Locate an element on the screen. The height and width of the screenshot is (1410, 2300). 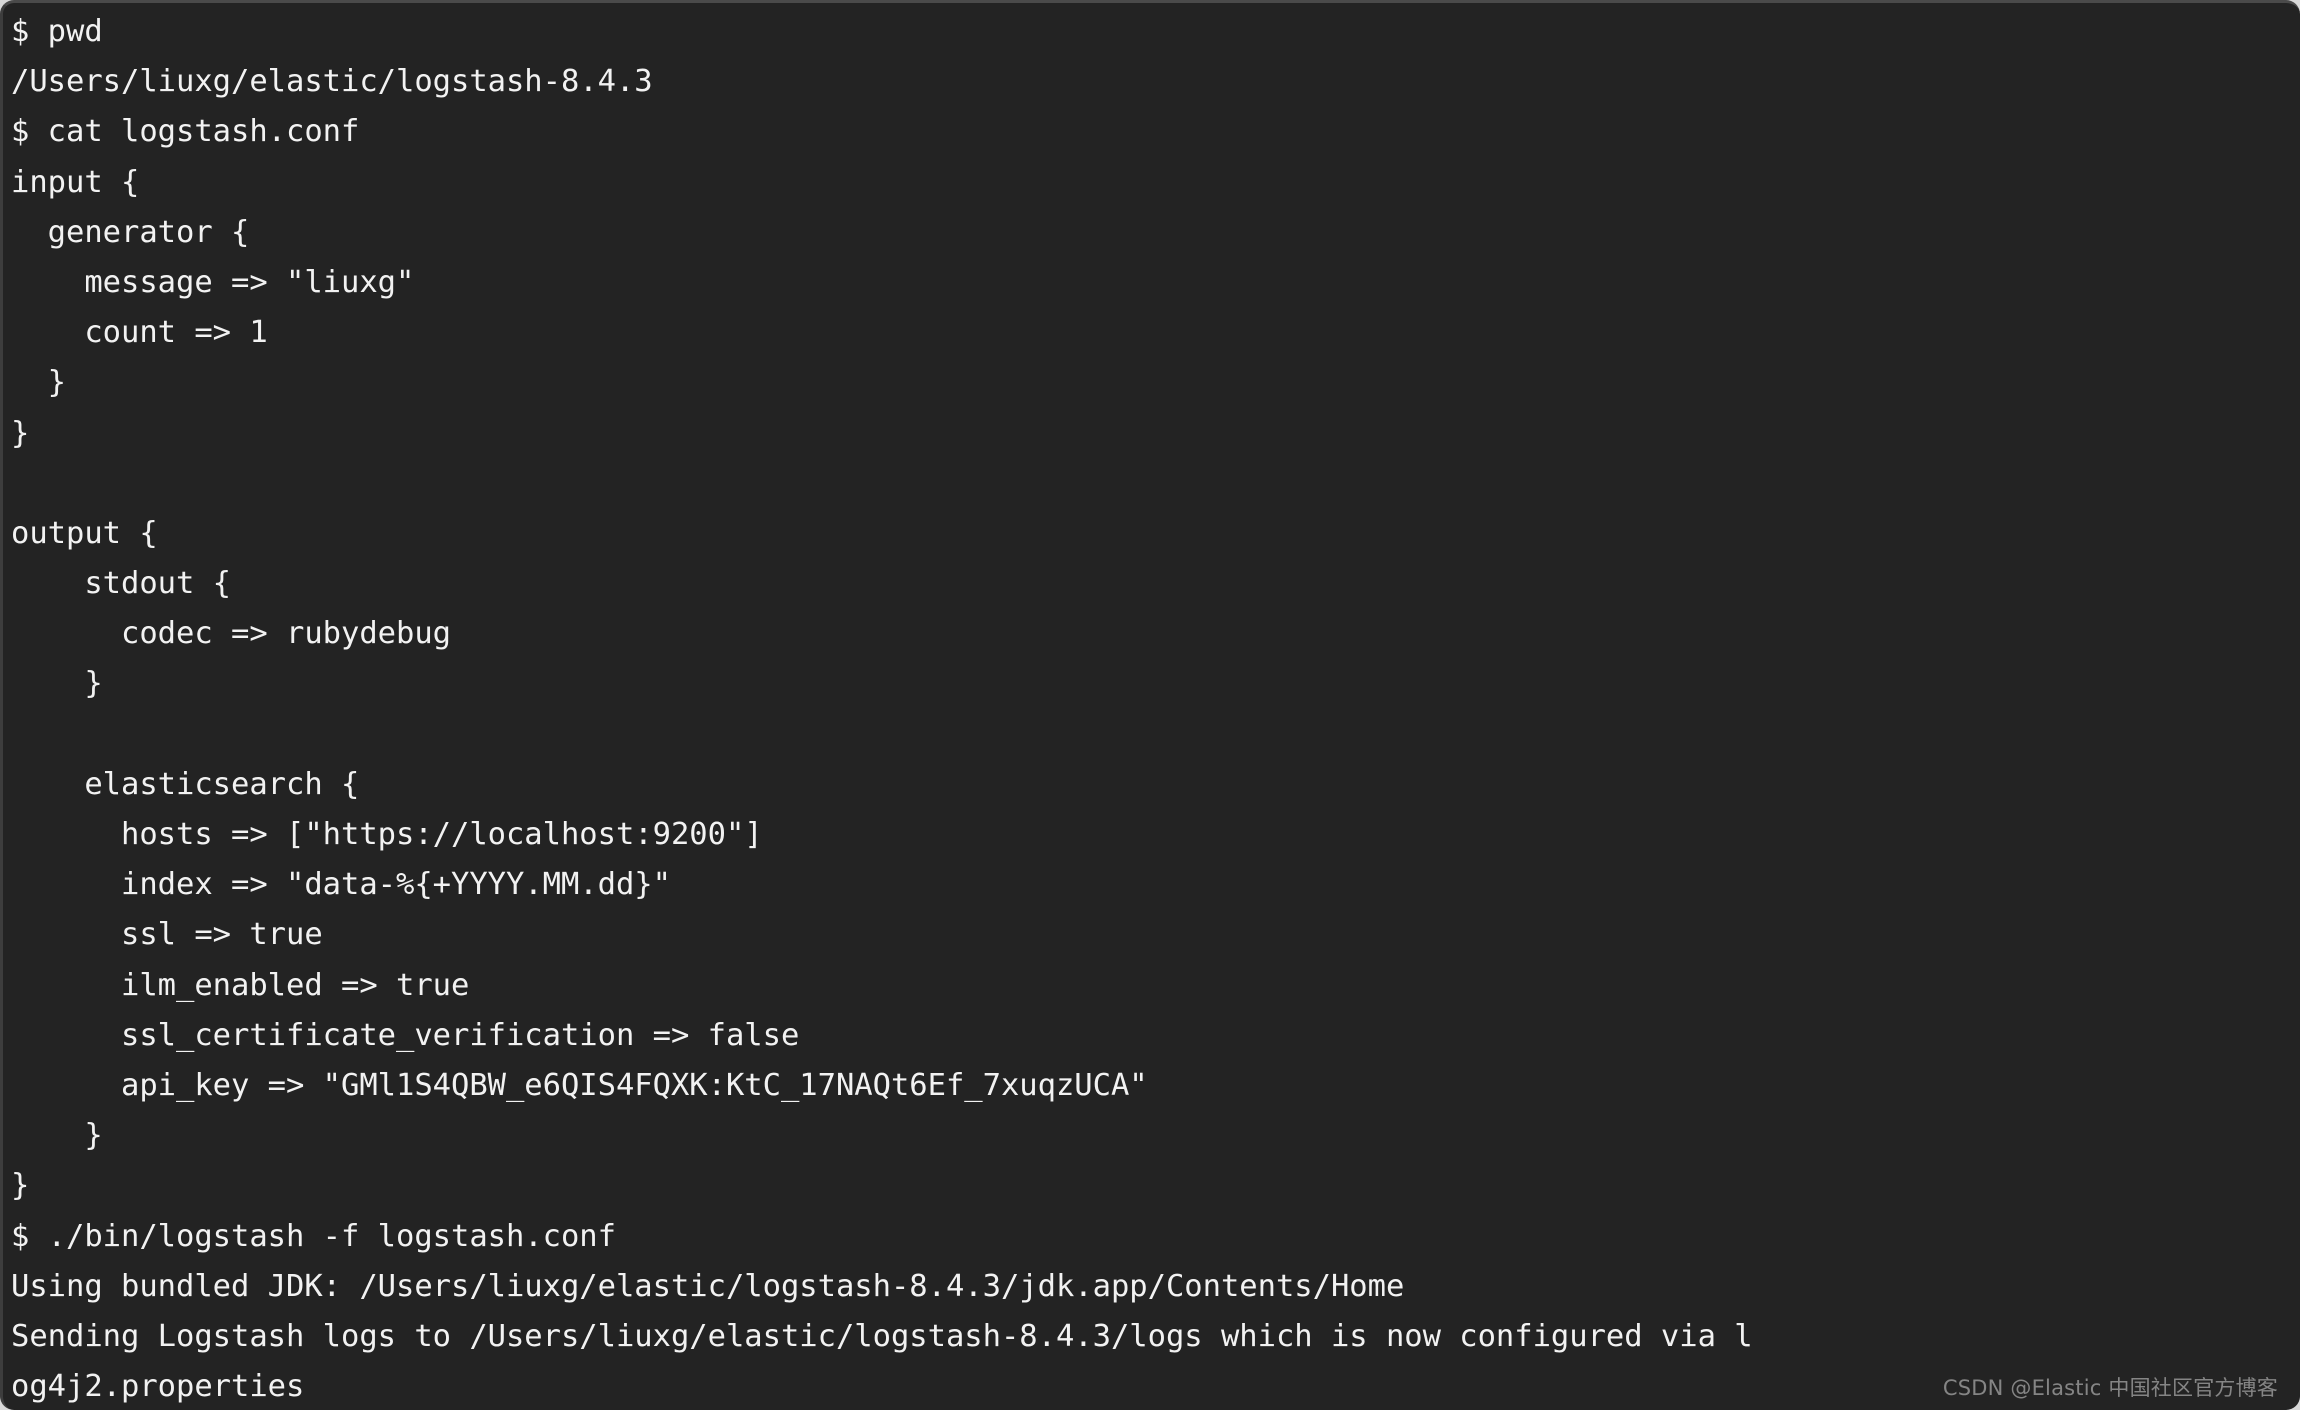
terminal-line: ssl_certificate_verification => false is located at coordinates (405, 1035).